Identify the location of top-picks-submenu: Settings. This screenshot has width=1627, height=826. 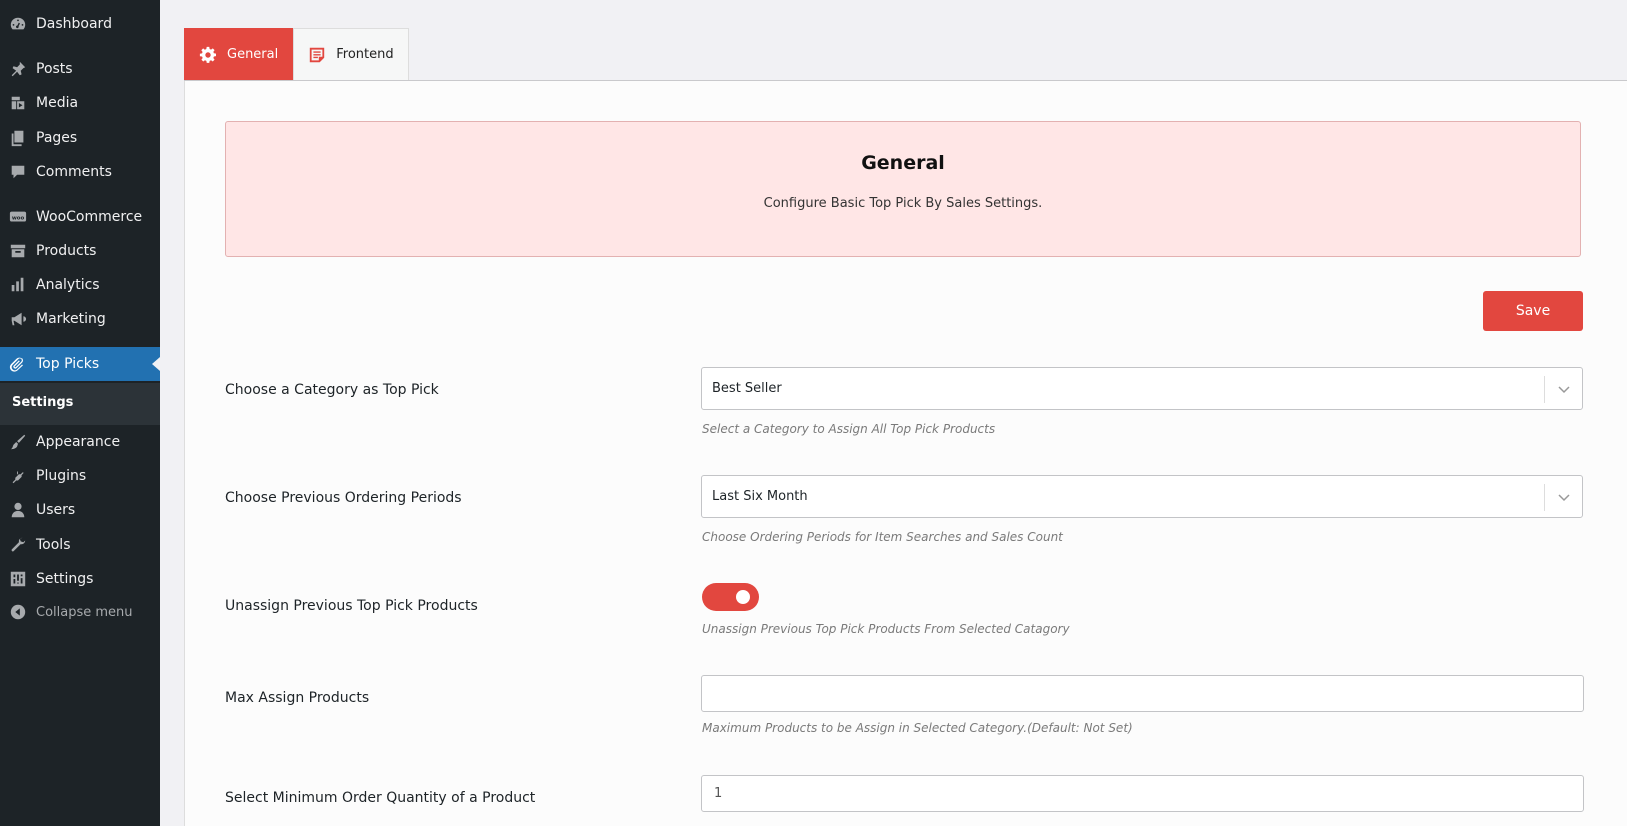
(80, 404).